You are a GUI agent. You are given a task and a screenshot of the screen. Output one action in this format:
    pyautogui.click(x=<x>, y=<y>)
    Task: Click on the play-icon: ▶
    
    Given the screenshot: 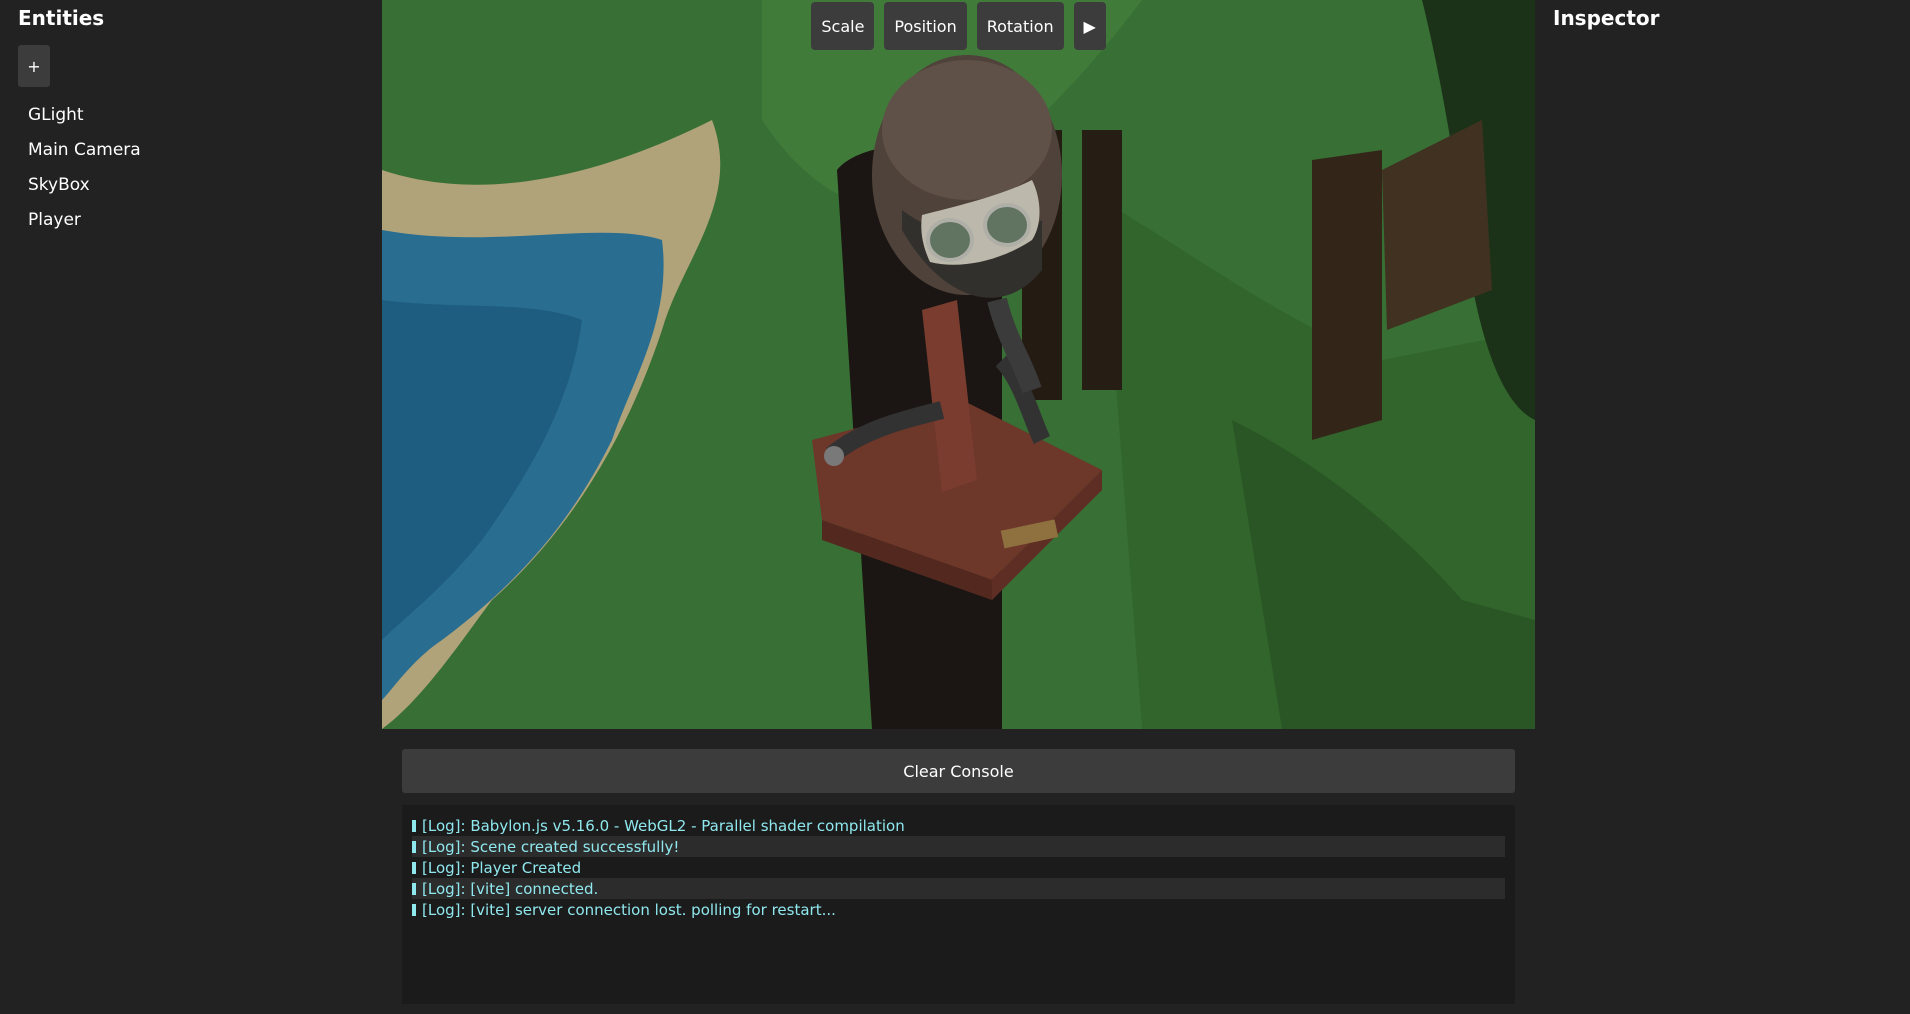 What is the action you would take?
    pyautogui.click(x=1089, y=26)
    